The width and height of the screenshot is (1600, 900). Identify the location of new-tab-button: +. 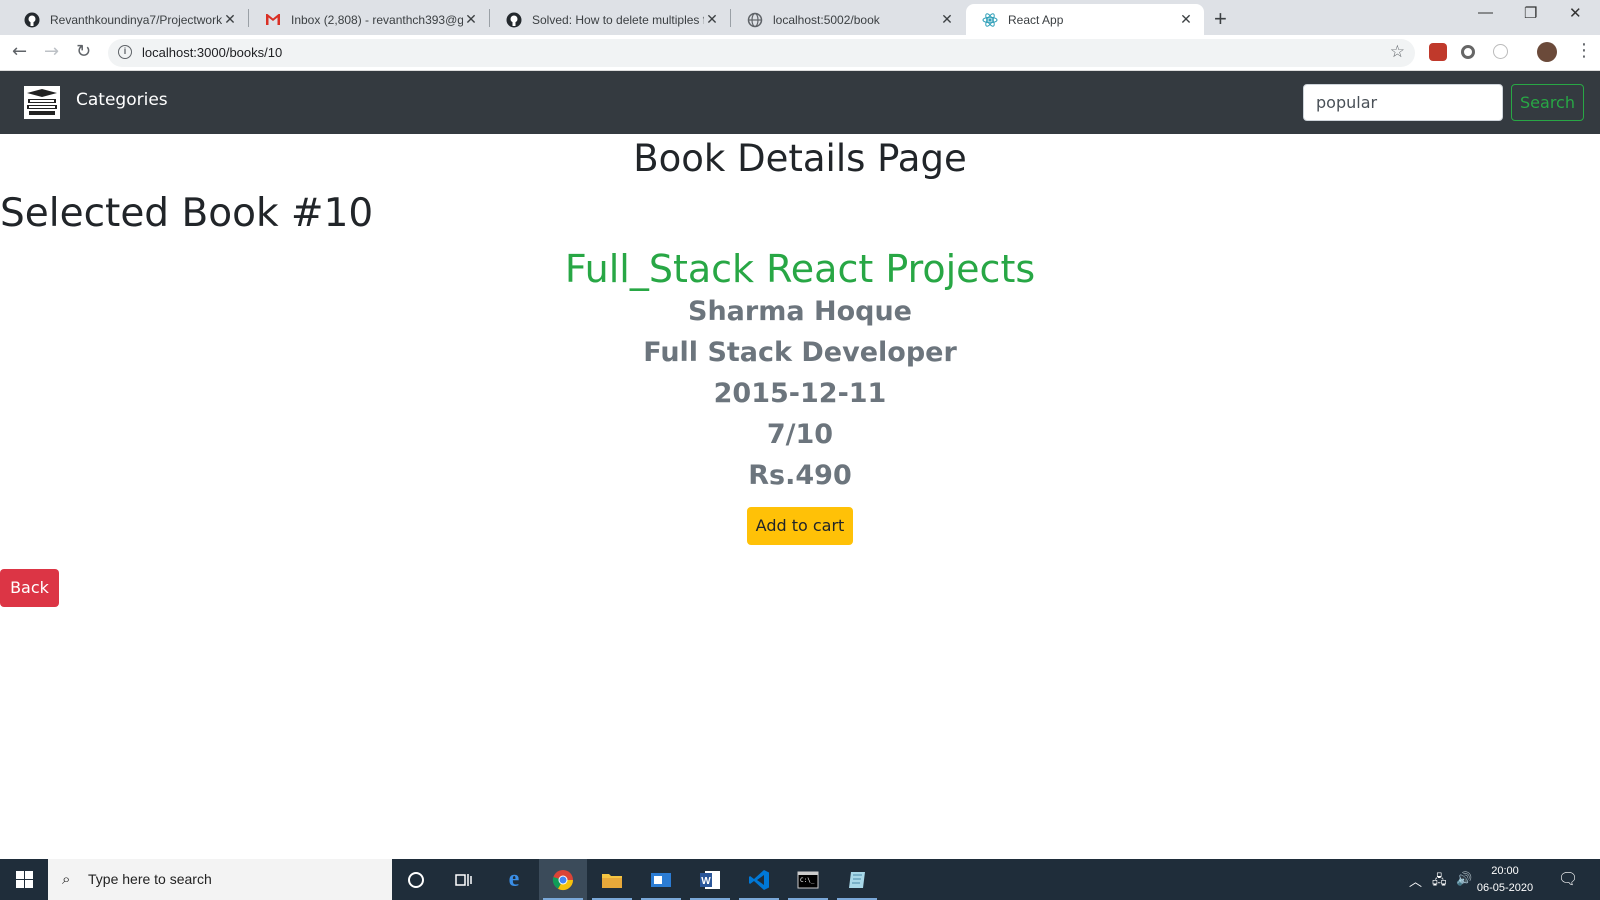
(1220, 19).